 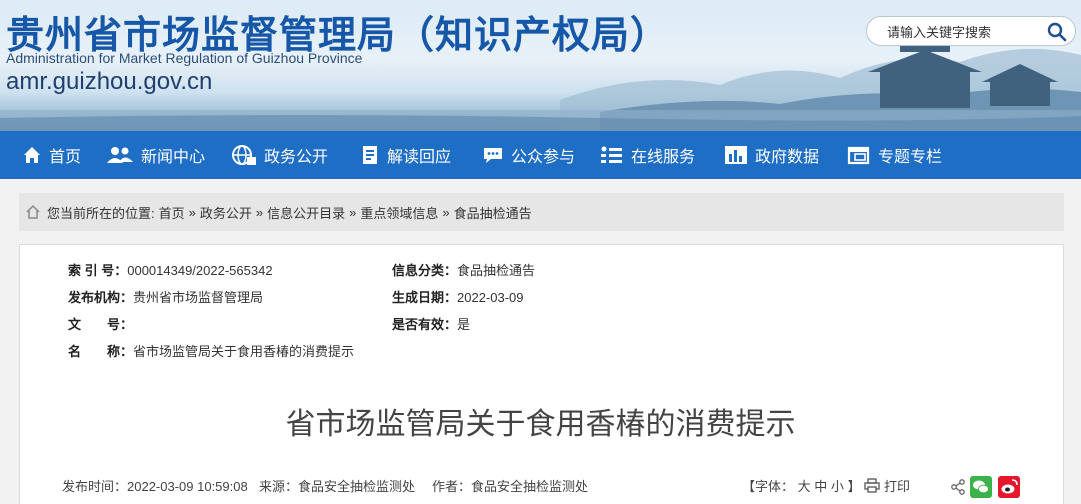 What do you see at coordinates (611, 154) in the screenshot?
I see `list-icon` at bounding box center [611, 154].